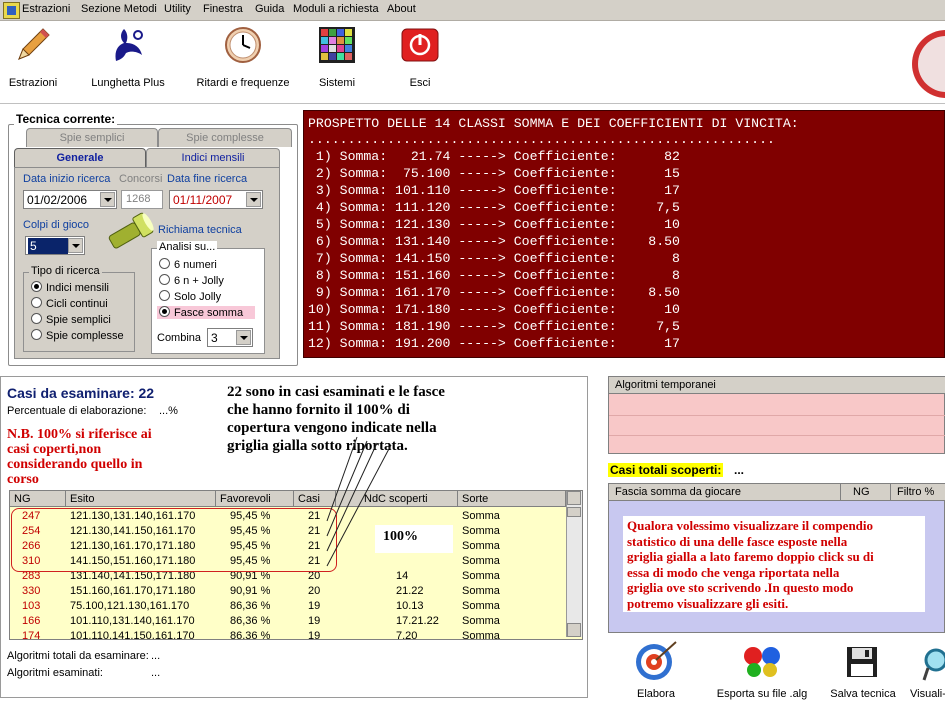 The height and width of the screenshot is (705, 945). I want to click on alg-esaminati-label: Algoritmi esaminati:, so click(55, 673).